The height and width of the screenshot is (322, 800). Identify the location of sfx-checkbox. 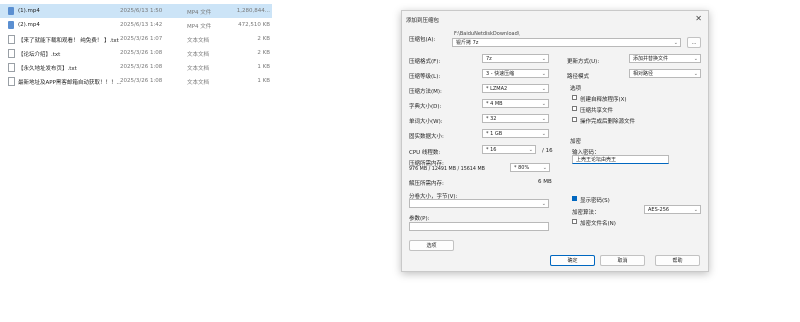
(574, 97).